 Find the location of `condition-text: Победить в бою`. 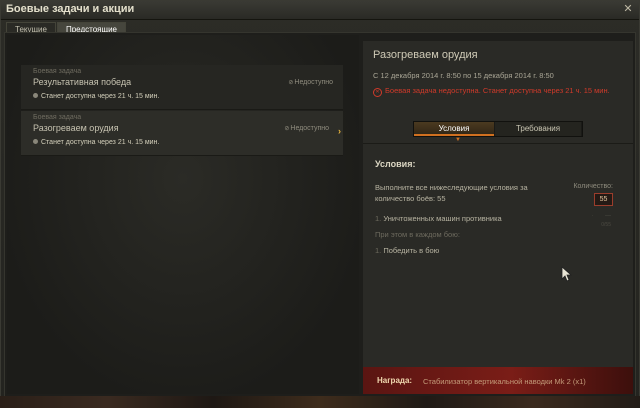

condition-text: Победить в бою is located at coordinates (411, 250).